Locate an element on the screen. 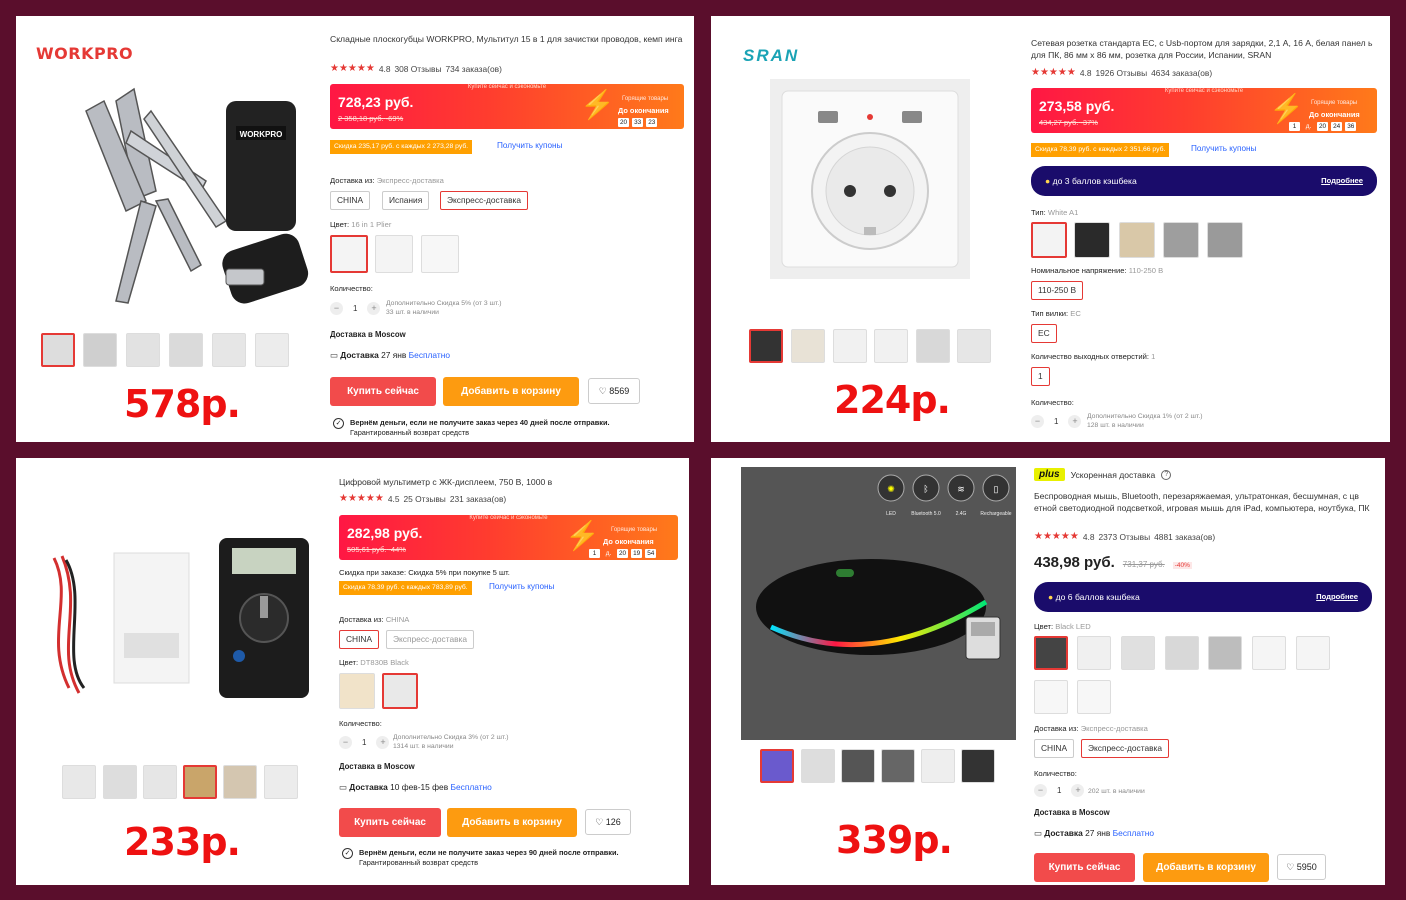 The image size is (1406, 900). help-icon: ? is located at coordinates (1166, 474).